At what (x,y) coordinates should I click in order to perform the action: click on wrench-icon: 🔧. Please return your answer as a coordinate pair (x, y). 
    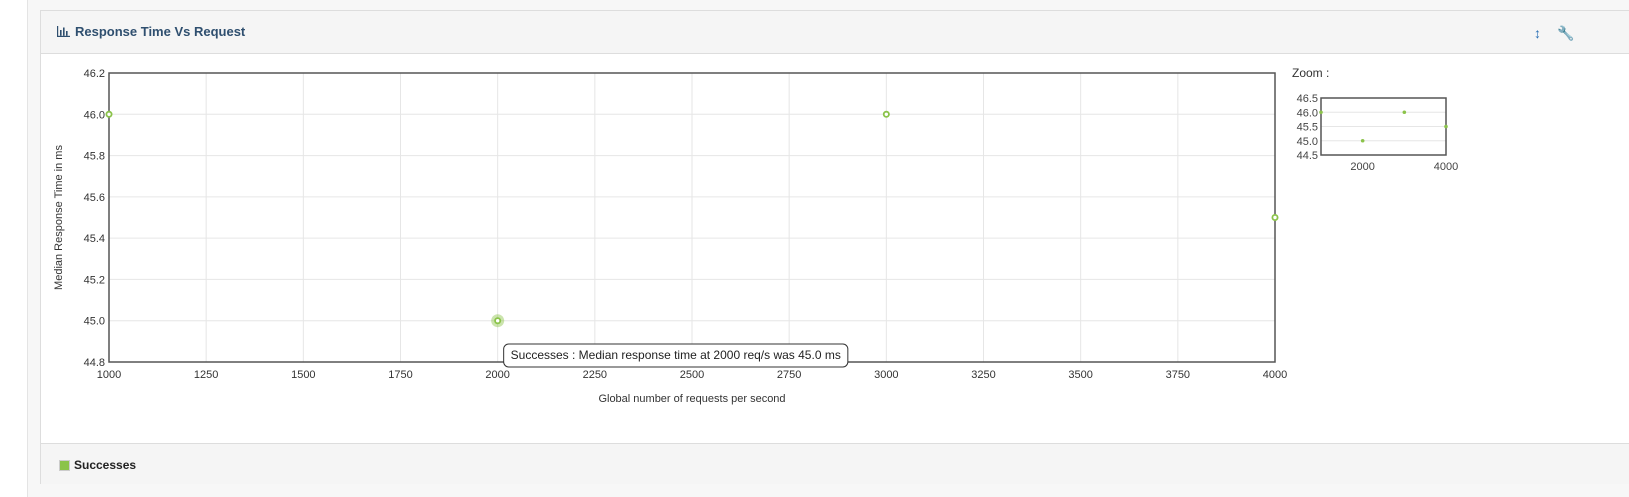
    Looking at the image, I should click on (1565, 33).